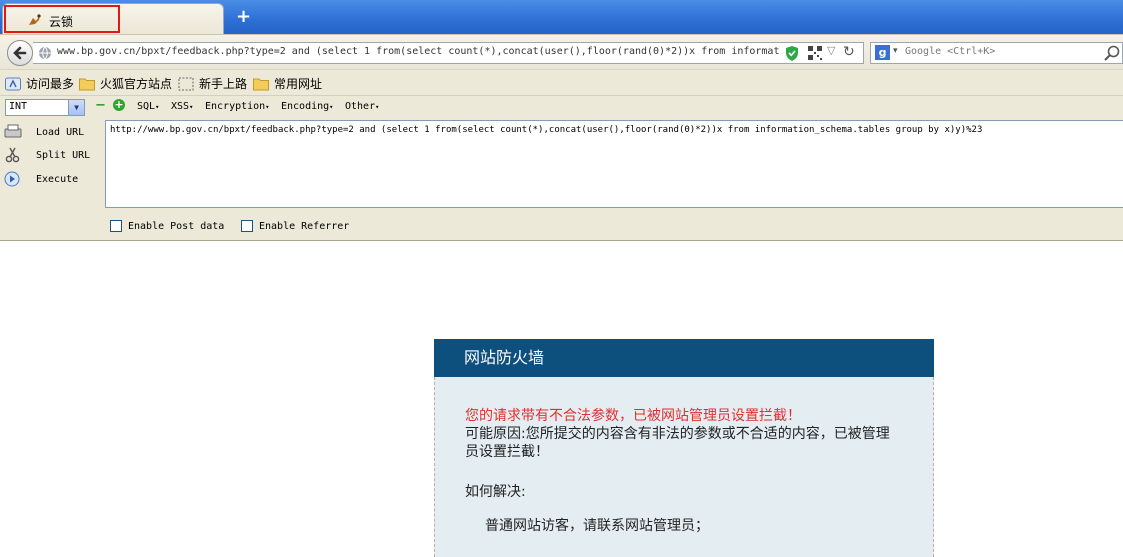  Describe the element at coordinates (362, 106) in the screenshot. I see `menu-other: Other▾` at that location.